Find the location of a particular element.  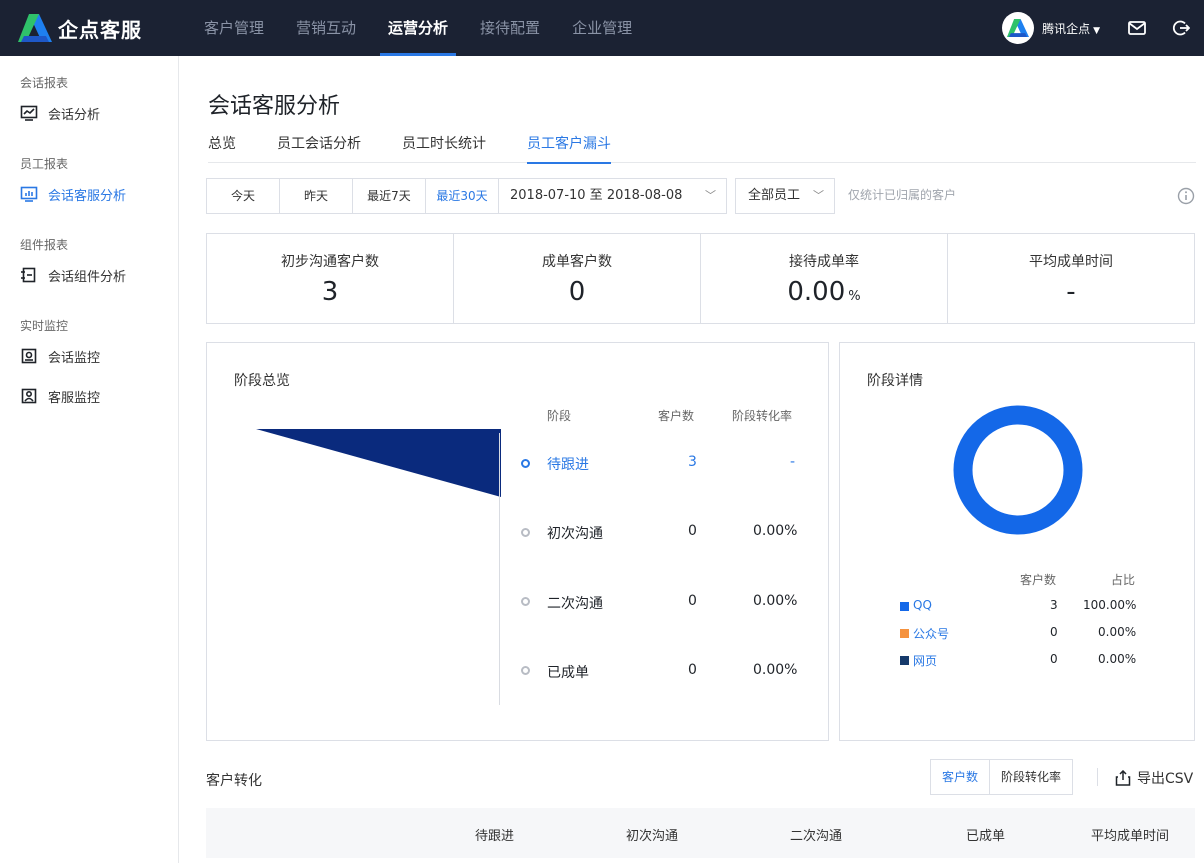

staff-select: 全部员工 ﹀ is located at coordinates (785, 196).